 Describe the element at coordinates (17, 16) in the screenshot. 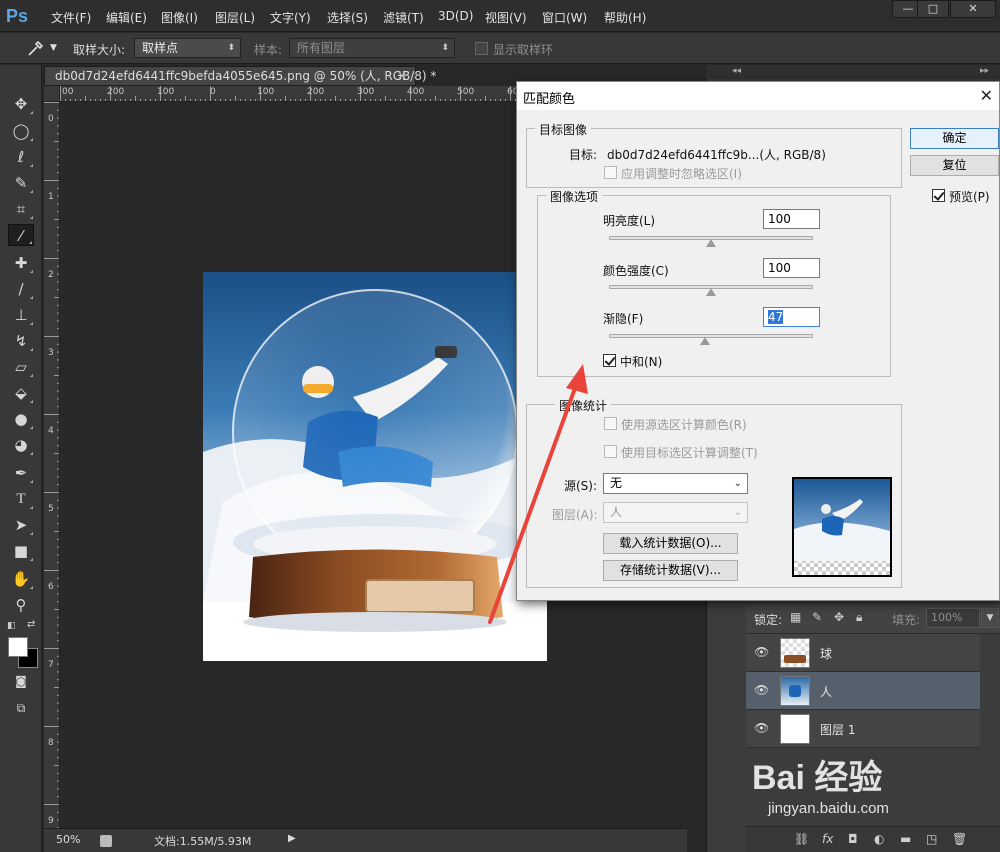

I see `app-logo: Ps` at that location.